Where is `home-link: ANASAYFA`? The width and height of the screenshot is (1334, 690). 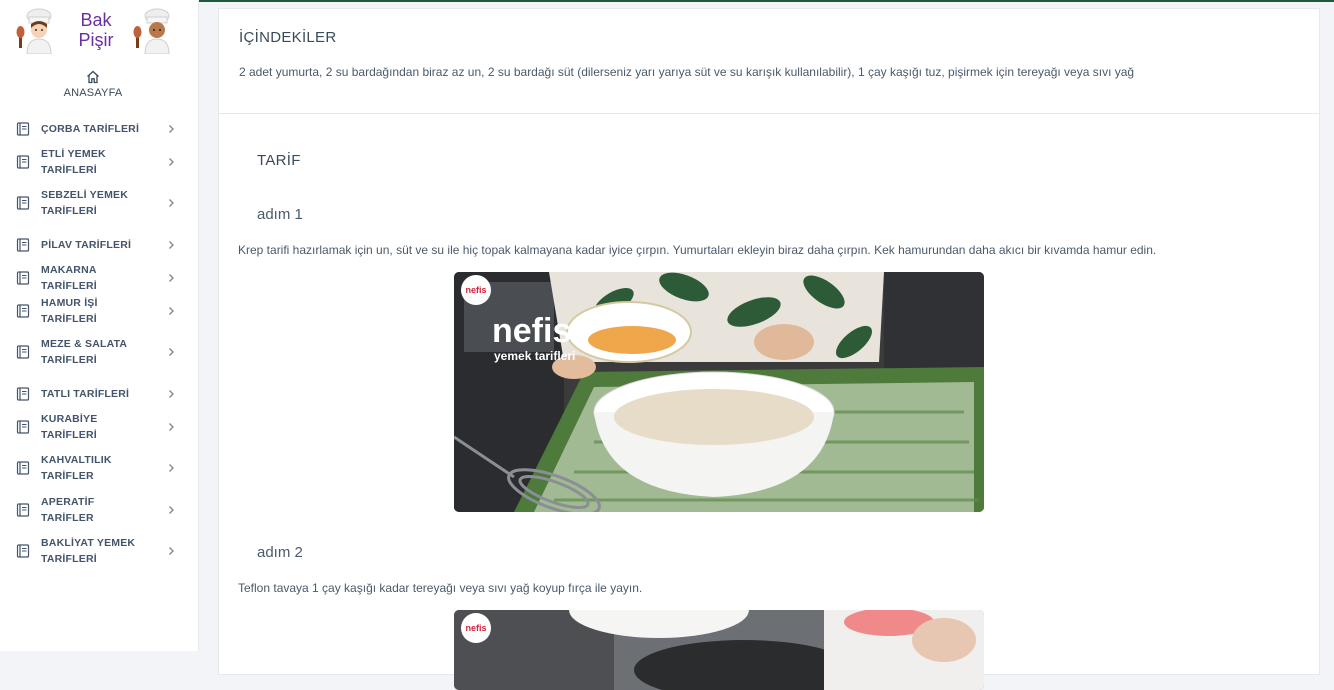 home-link: ANASAYFA is located at coordinates (93, 84).